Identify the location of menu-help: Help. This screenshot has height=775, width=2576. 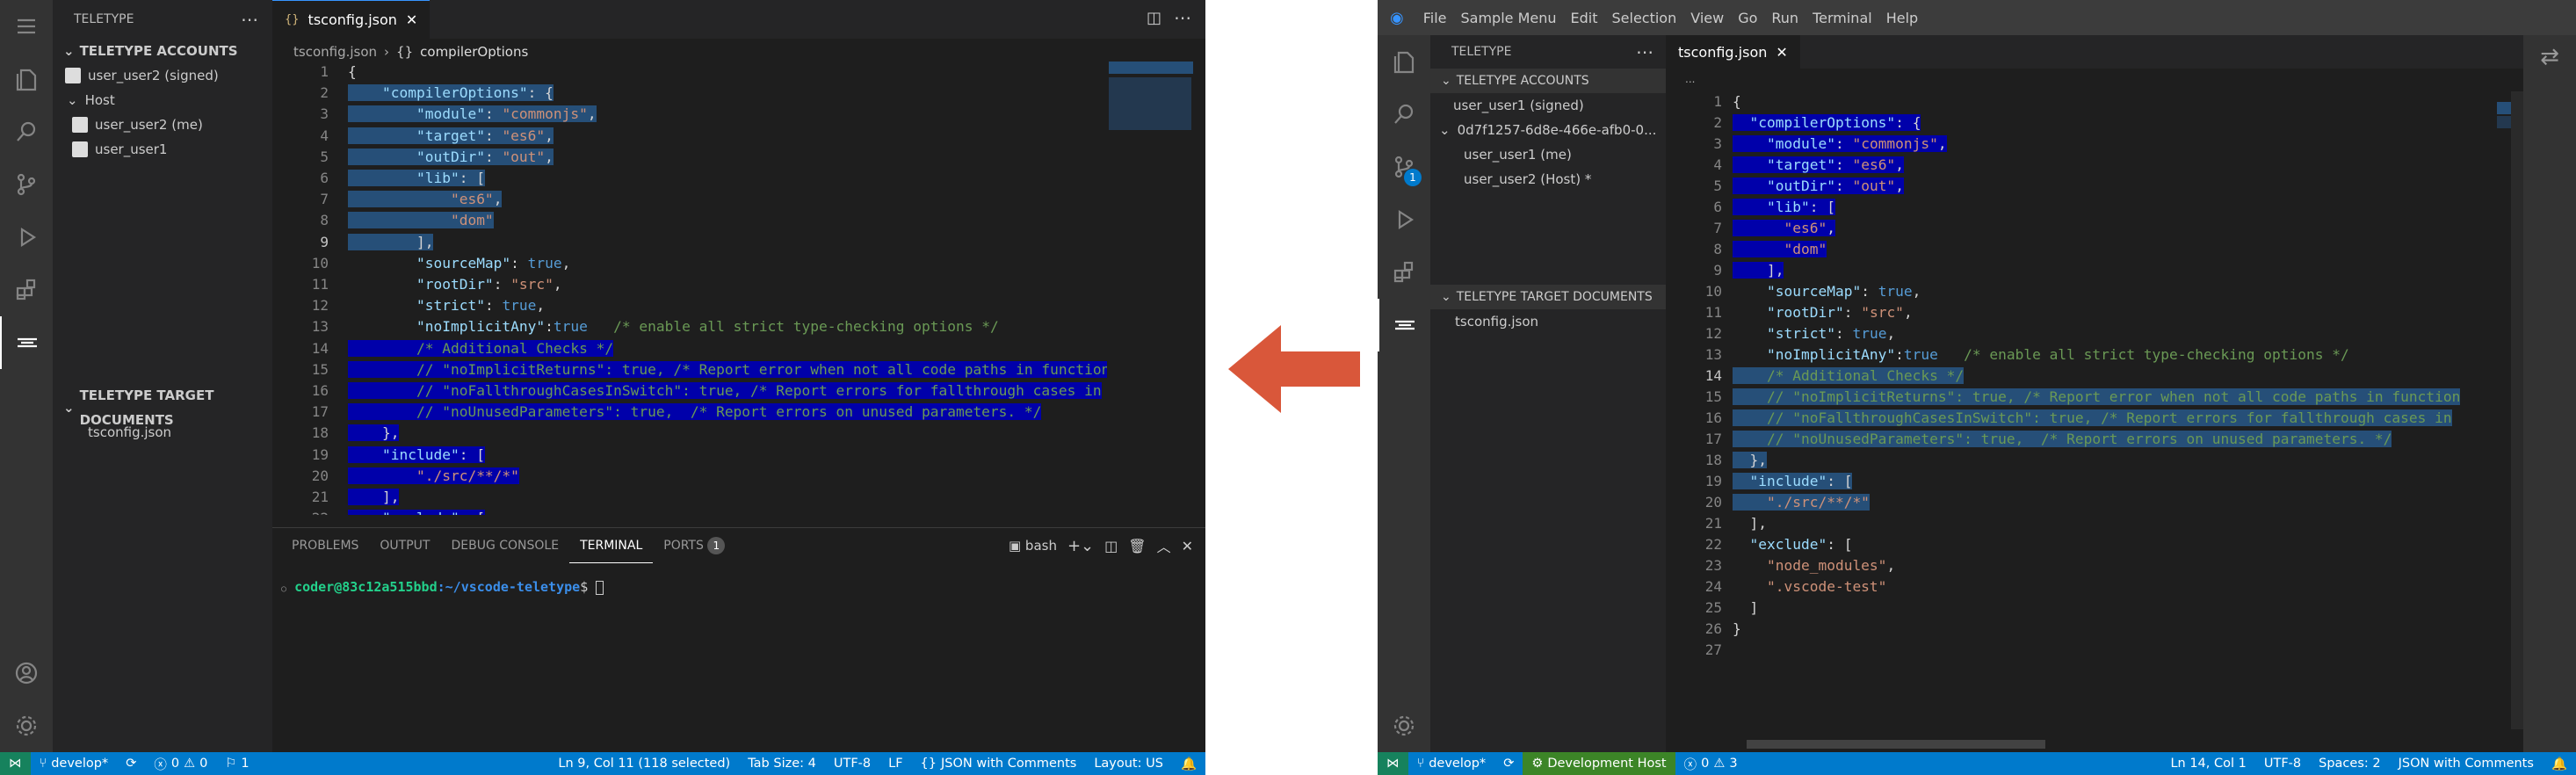
(1902, 18).